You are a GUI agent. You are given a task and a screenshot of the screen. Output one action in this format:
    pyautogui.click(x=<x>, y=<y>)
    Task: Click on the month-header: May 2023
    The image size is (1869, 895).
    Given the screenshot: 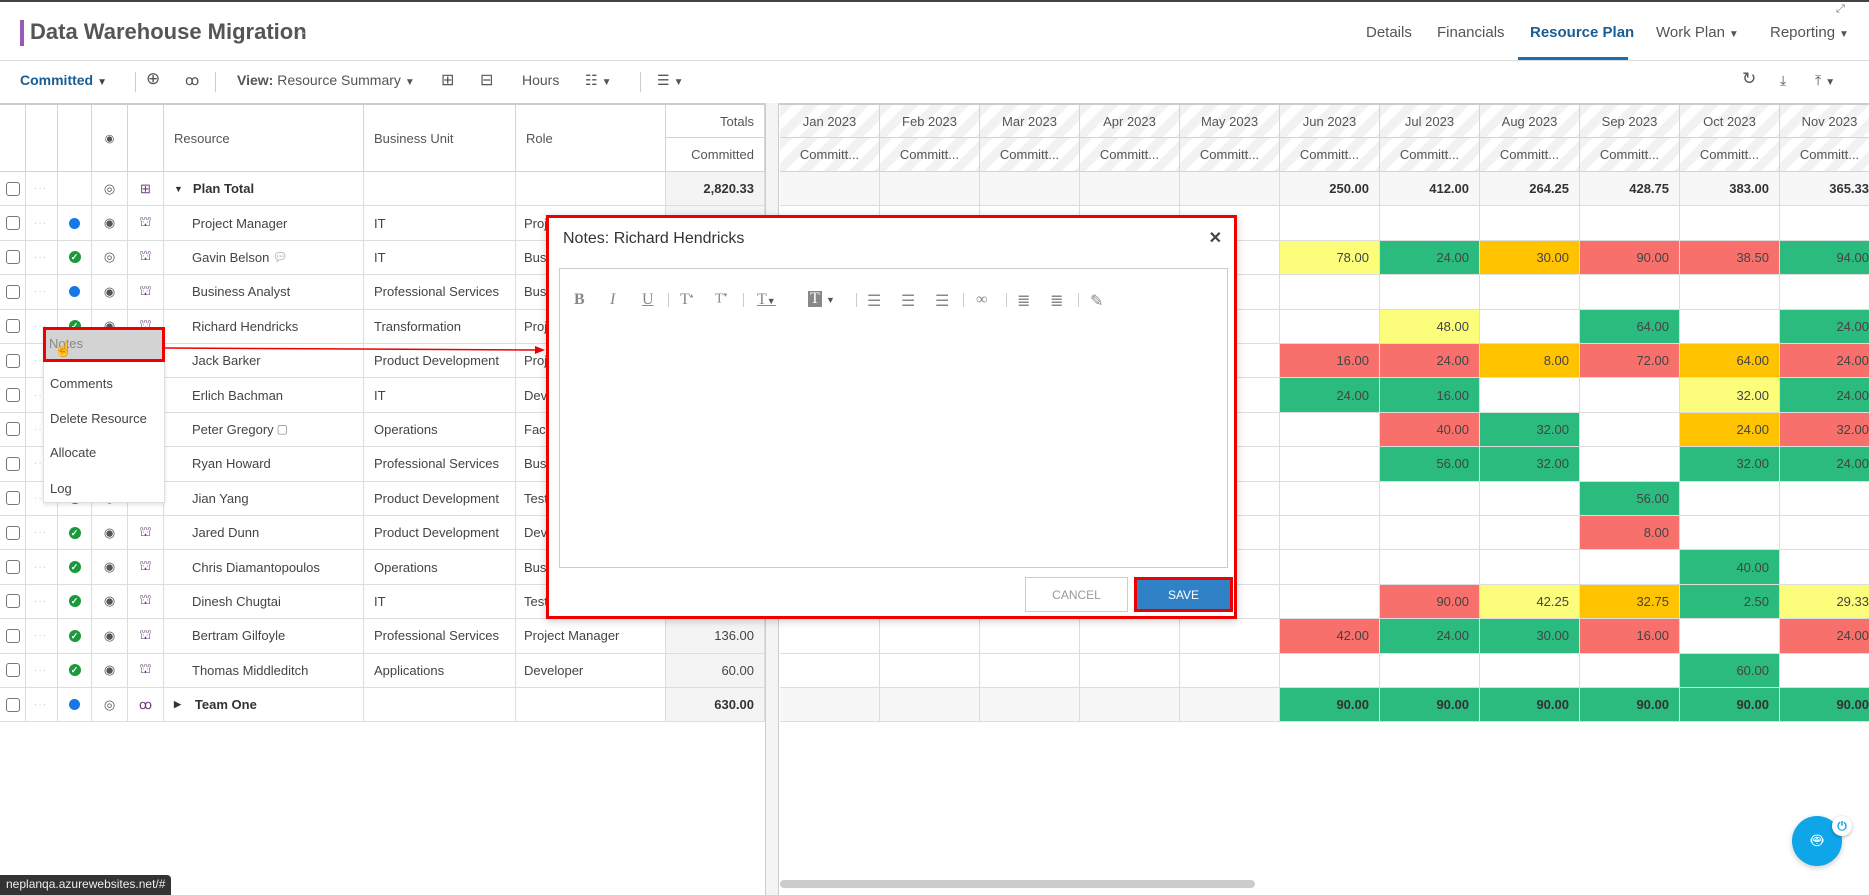 What is the action you would take?
    pyautogui.click(x=1230, y=121)
    